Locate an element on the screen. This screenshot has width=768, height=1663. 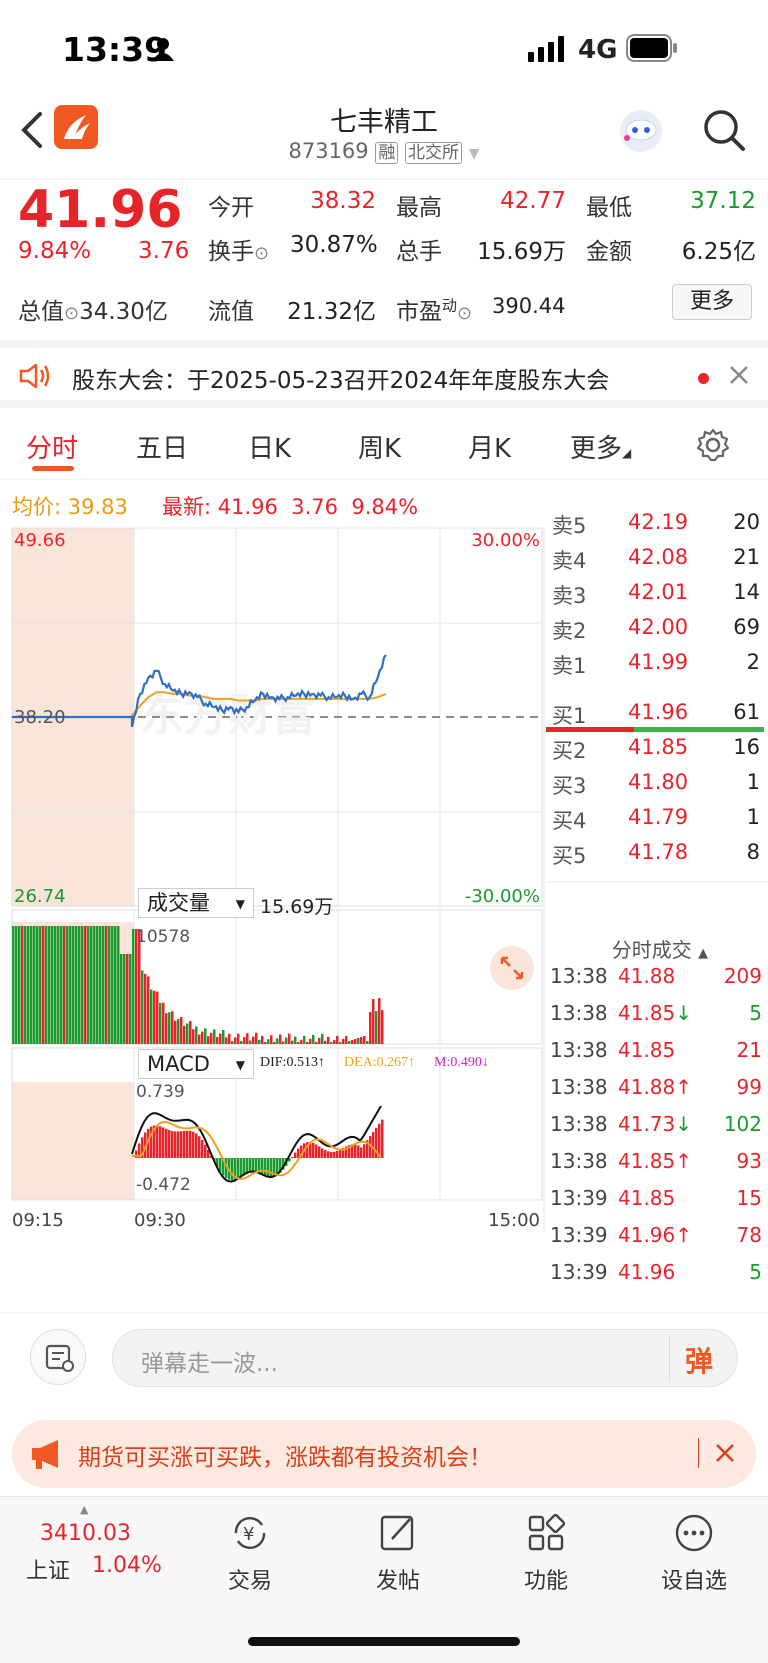
volume-total: 15.69万 is located at coordinates (297, 907).